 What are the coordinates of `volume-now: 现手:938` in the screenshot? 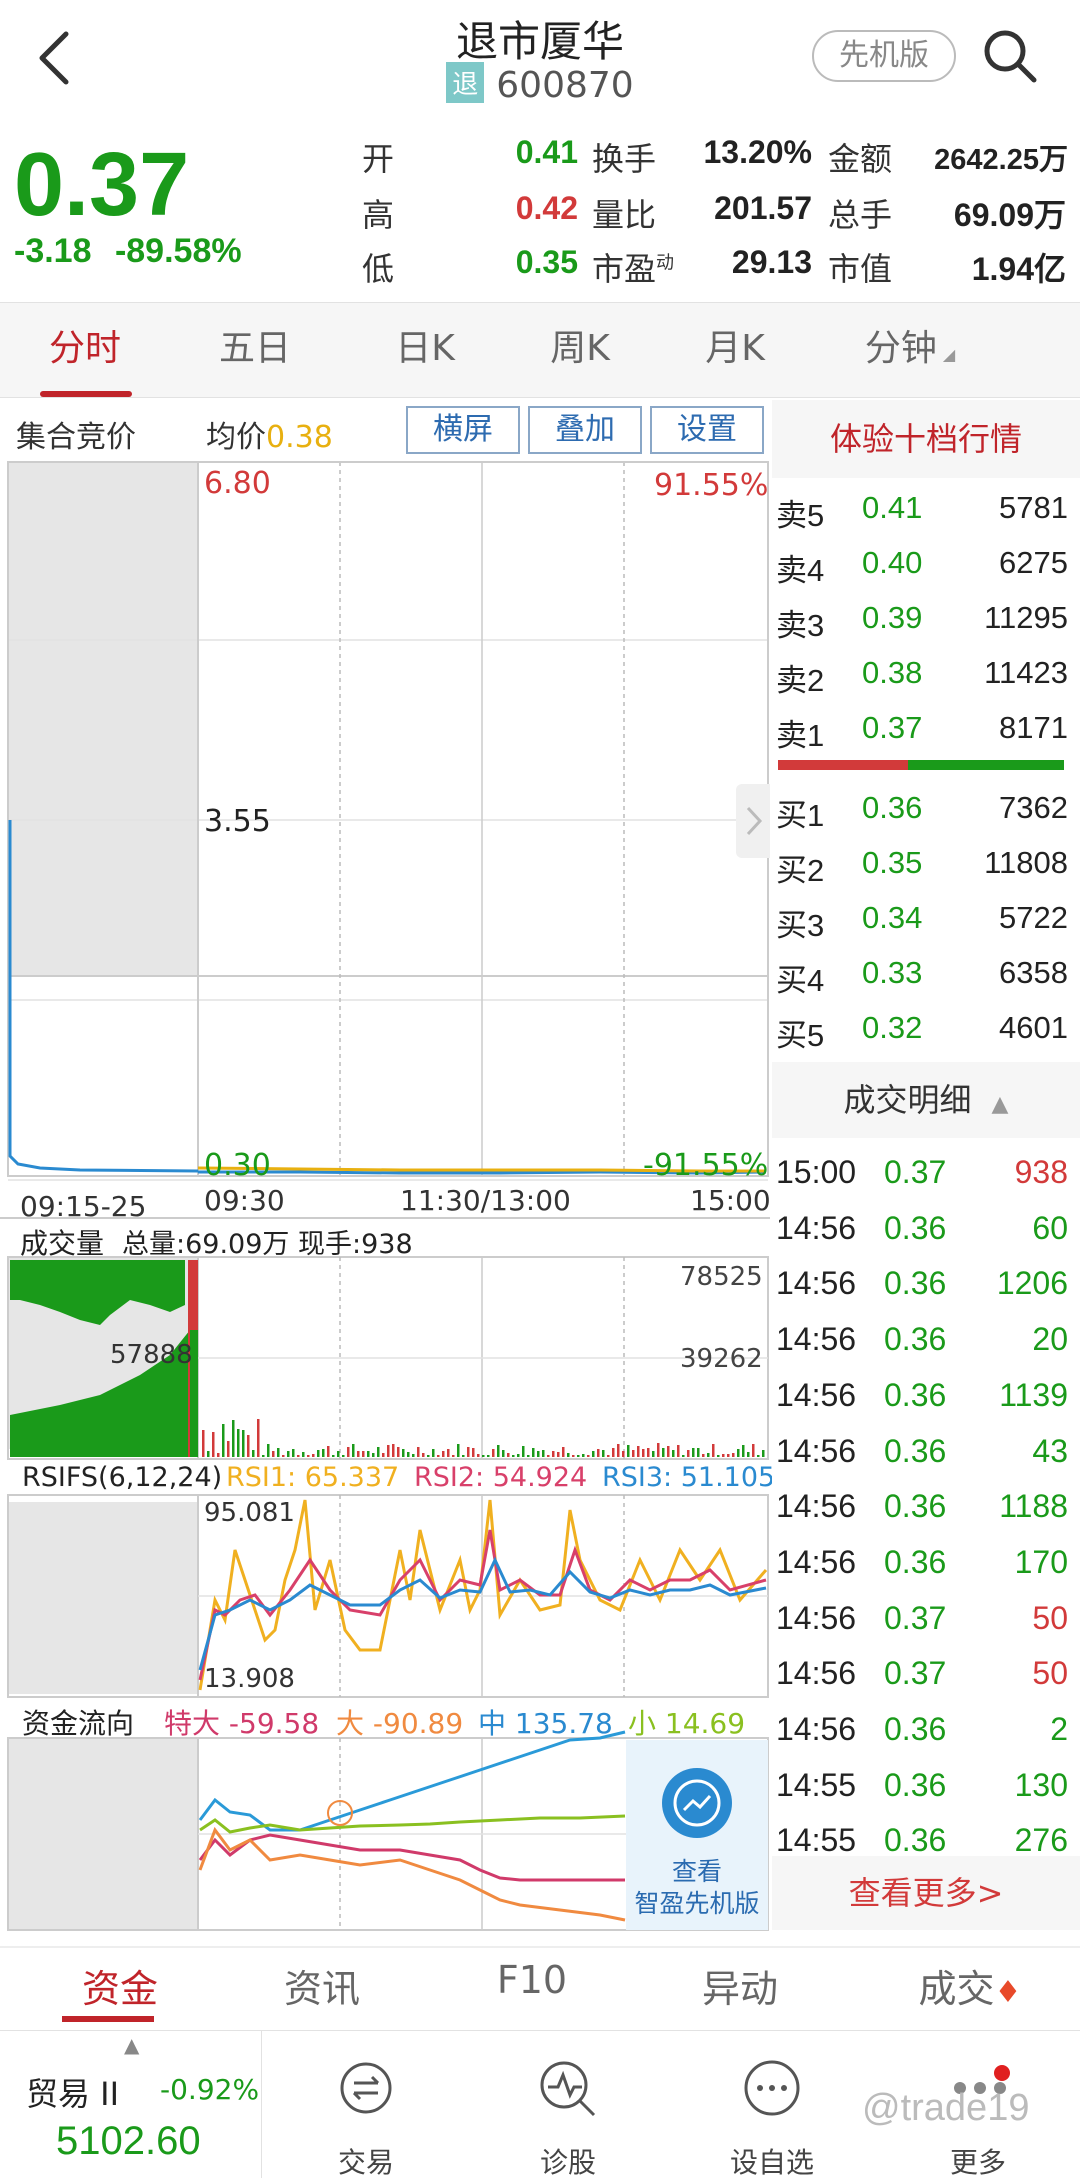 It's located at (355, 1244).